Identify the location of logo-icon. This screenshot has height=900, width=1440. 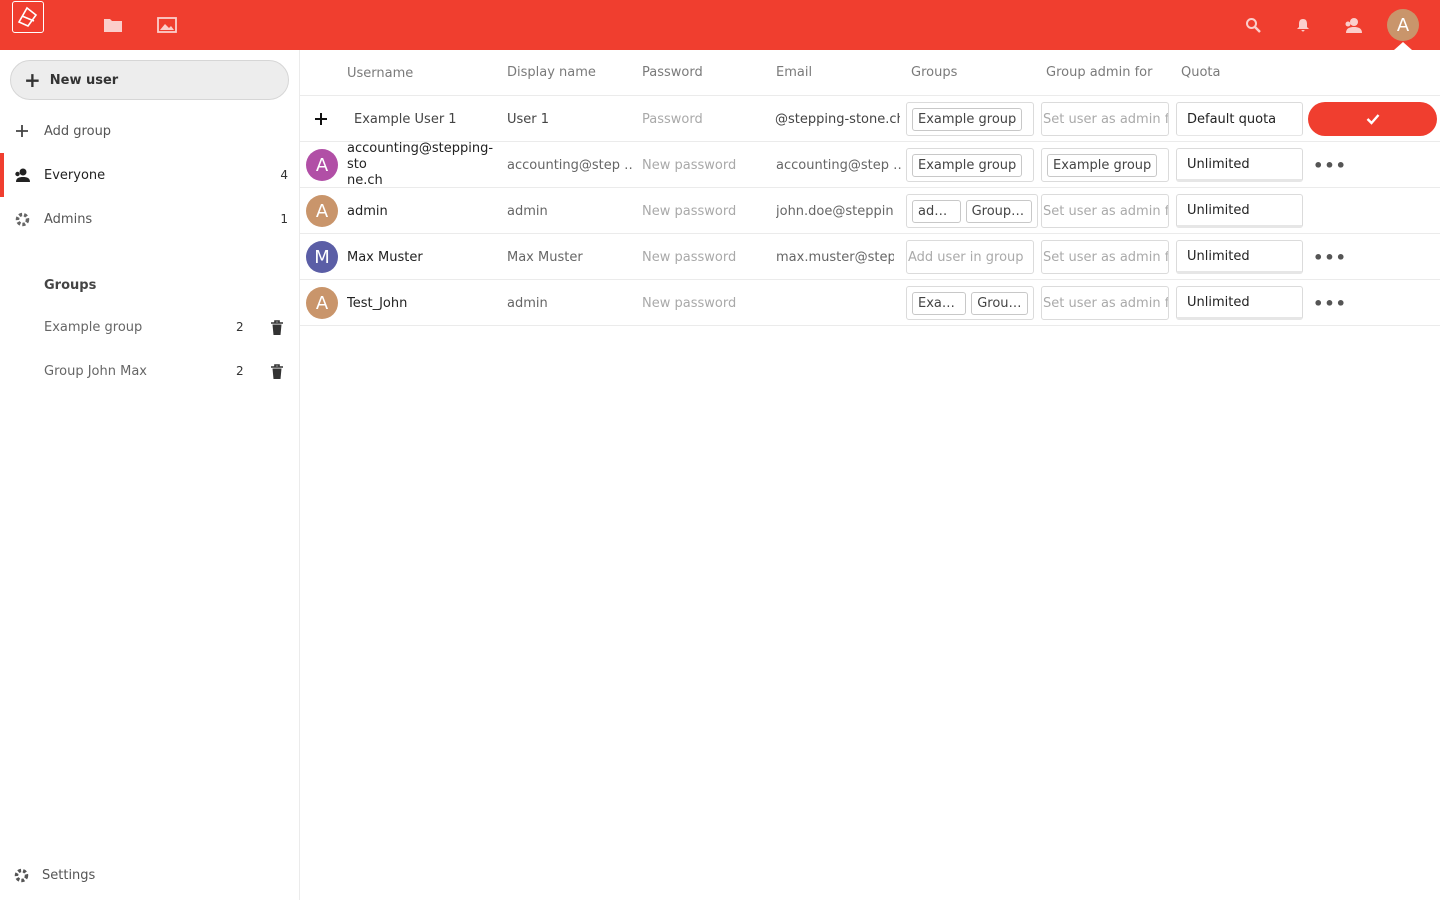
(28, 17).